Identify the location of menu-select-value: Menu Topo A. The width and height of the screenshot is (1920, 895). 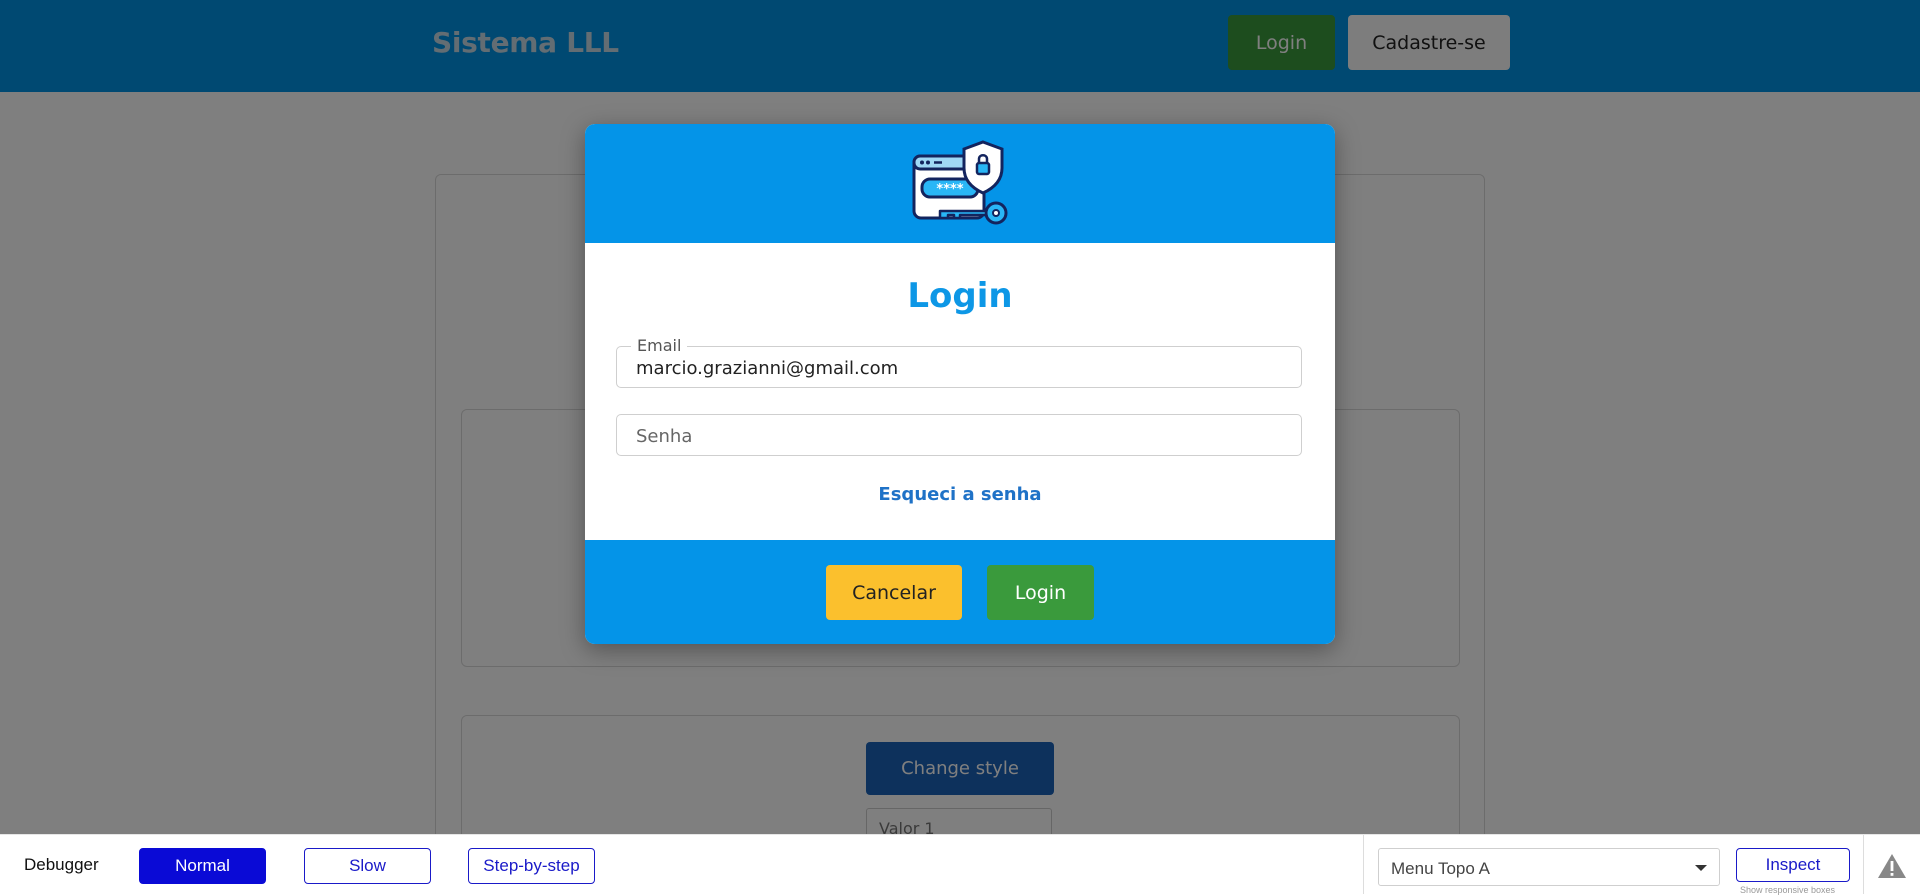
(1440, 868).